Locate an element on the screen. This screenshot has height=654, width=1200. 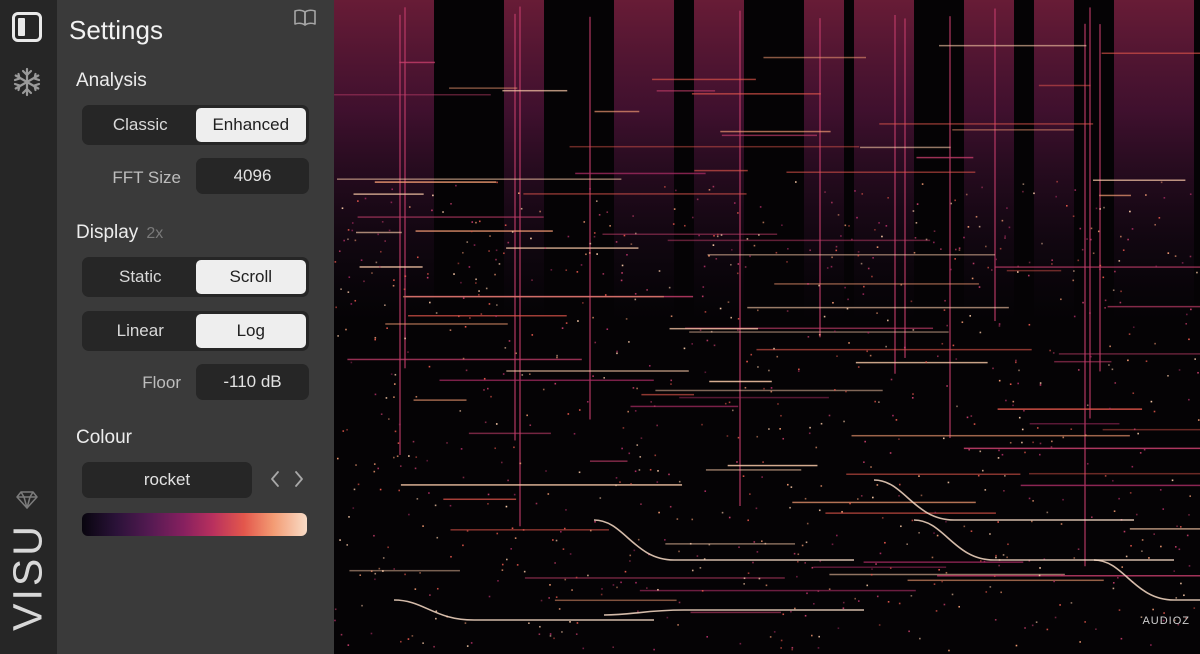
gem-icon is located at coordinates (27, 500).